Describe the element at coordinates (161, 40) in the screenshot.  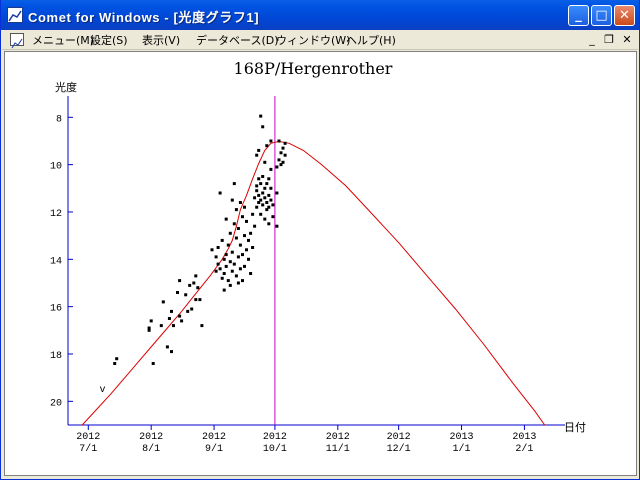
I see `menu-item-view: 表示(V)` at that location.